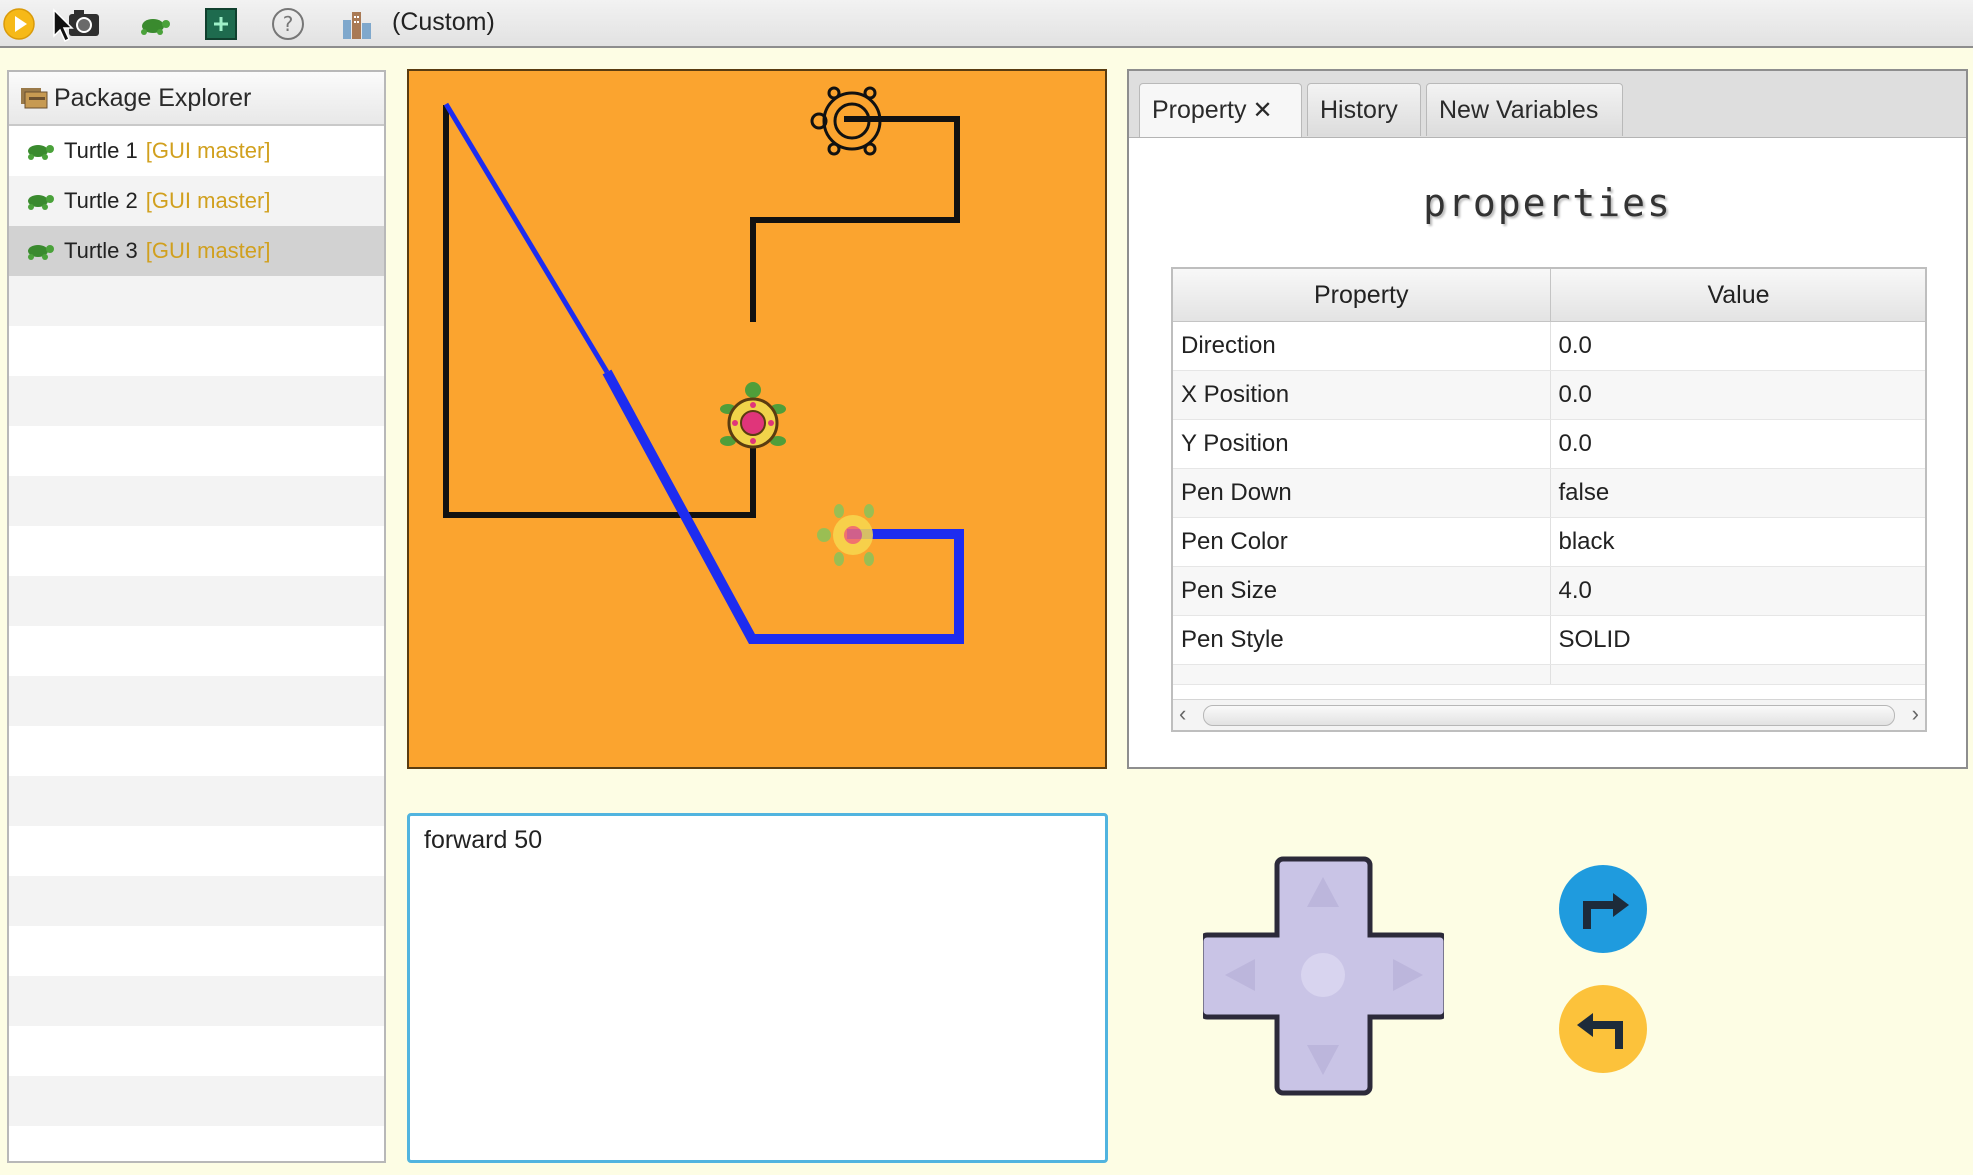 Image resolution: width=1973 pixels, height=1175 pixels. Describe the element at coordinates (1199, 110) in the screenshot. I see `tab-property-label: Property` at that location.